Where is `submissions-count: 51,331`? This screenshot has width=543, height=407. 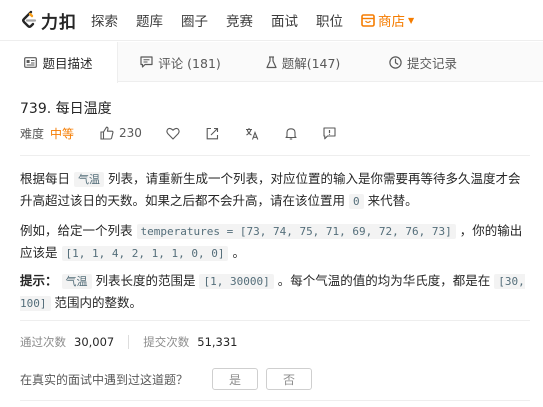 submissions-count: 51,331 is located at coordinates (217, 342).